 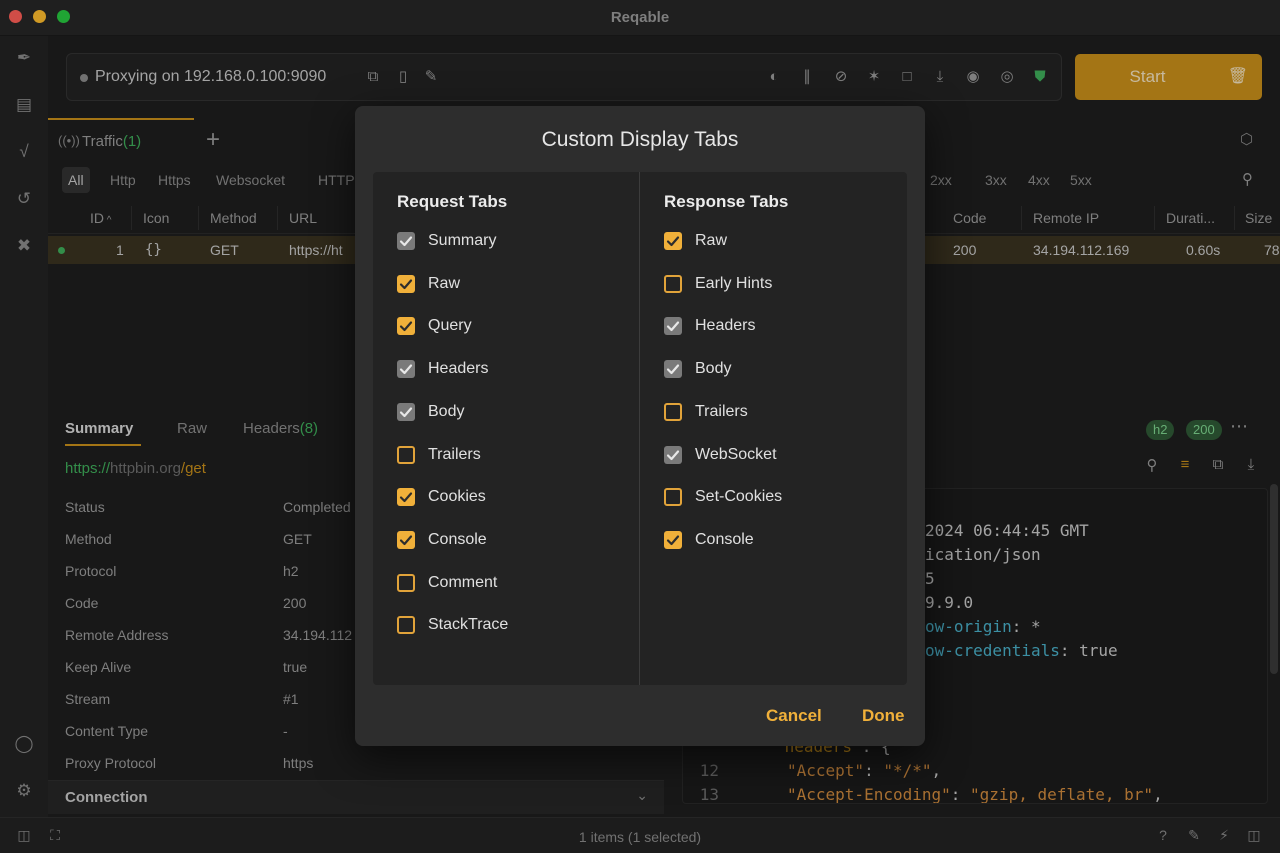 What do you see at coordinates (721, 411) in the screenshot?
I see `response-tab-option-label: Trailers` at bounding box center [721, 411].